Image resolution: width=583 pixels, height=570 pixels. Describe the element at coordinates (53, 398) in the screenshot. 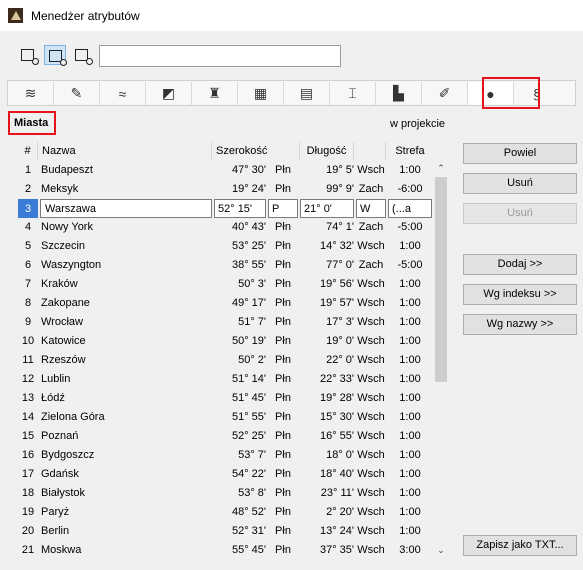

I see `cell-name: Łódź` at that location.